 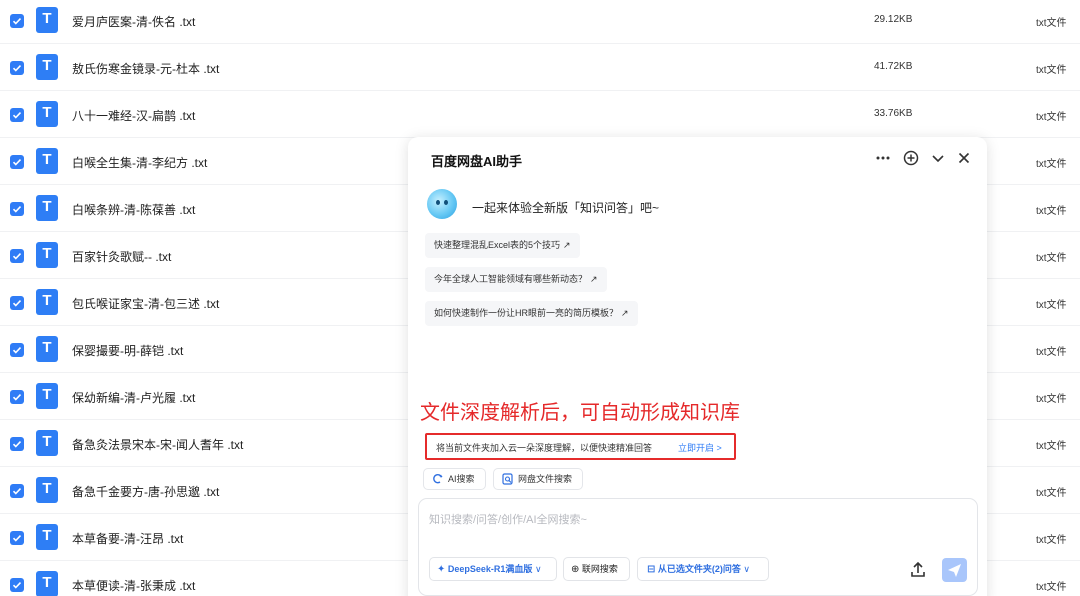 I want to click on model-selector: ✦ DeepSeek-R1满血版 ∨, so click(x=493, y=569).